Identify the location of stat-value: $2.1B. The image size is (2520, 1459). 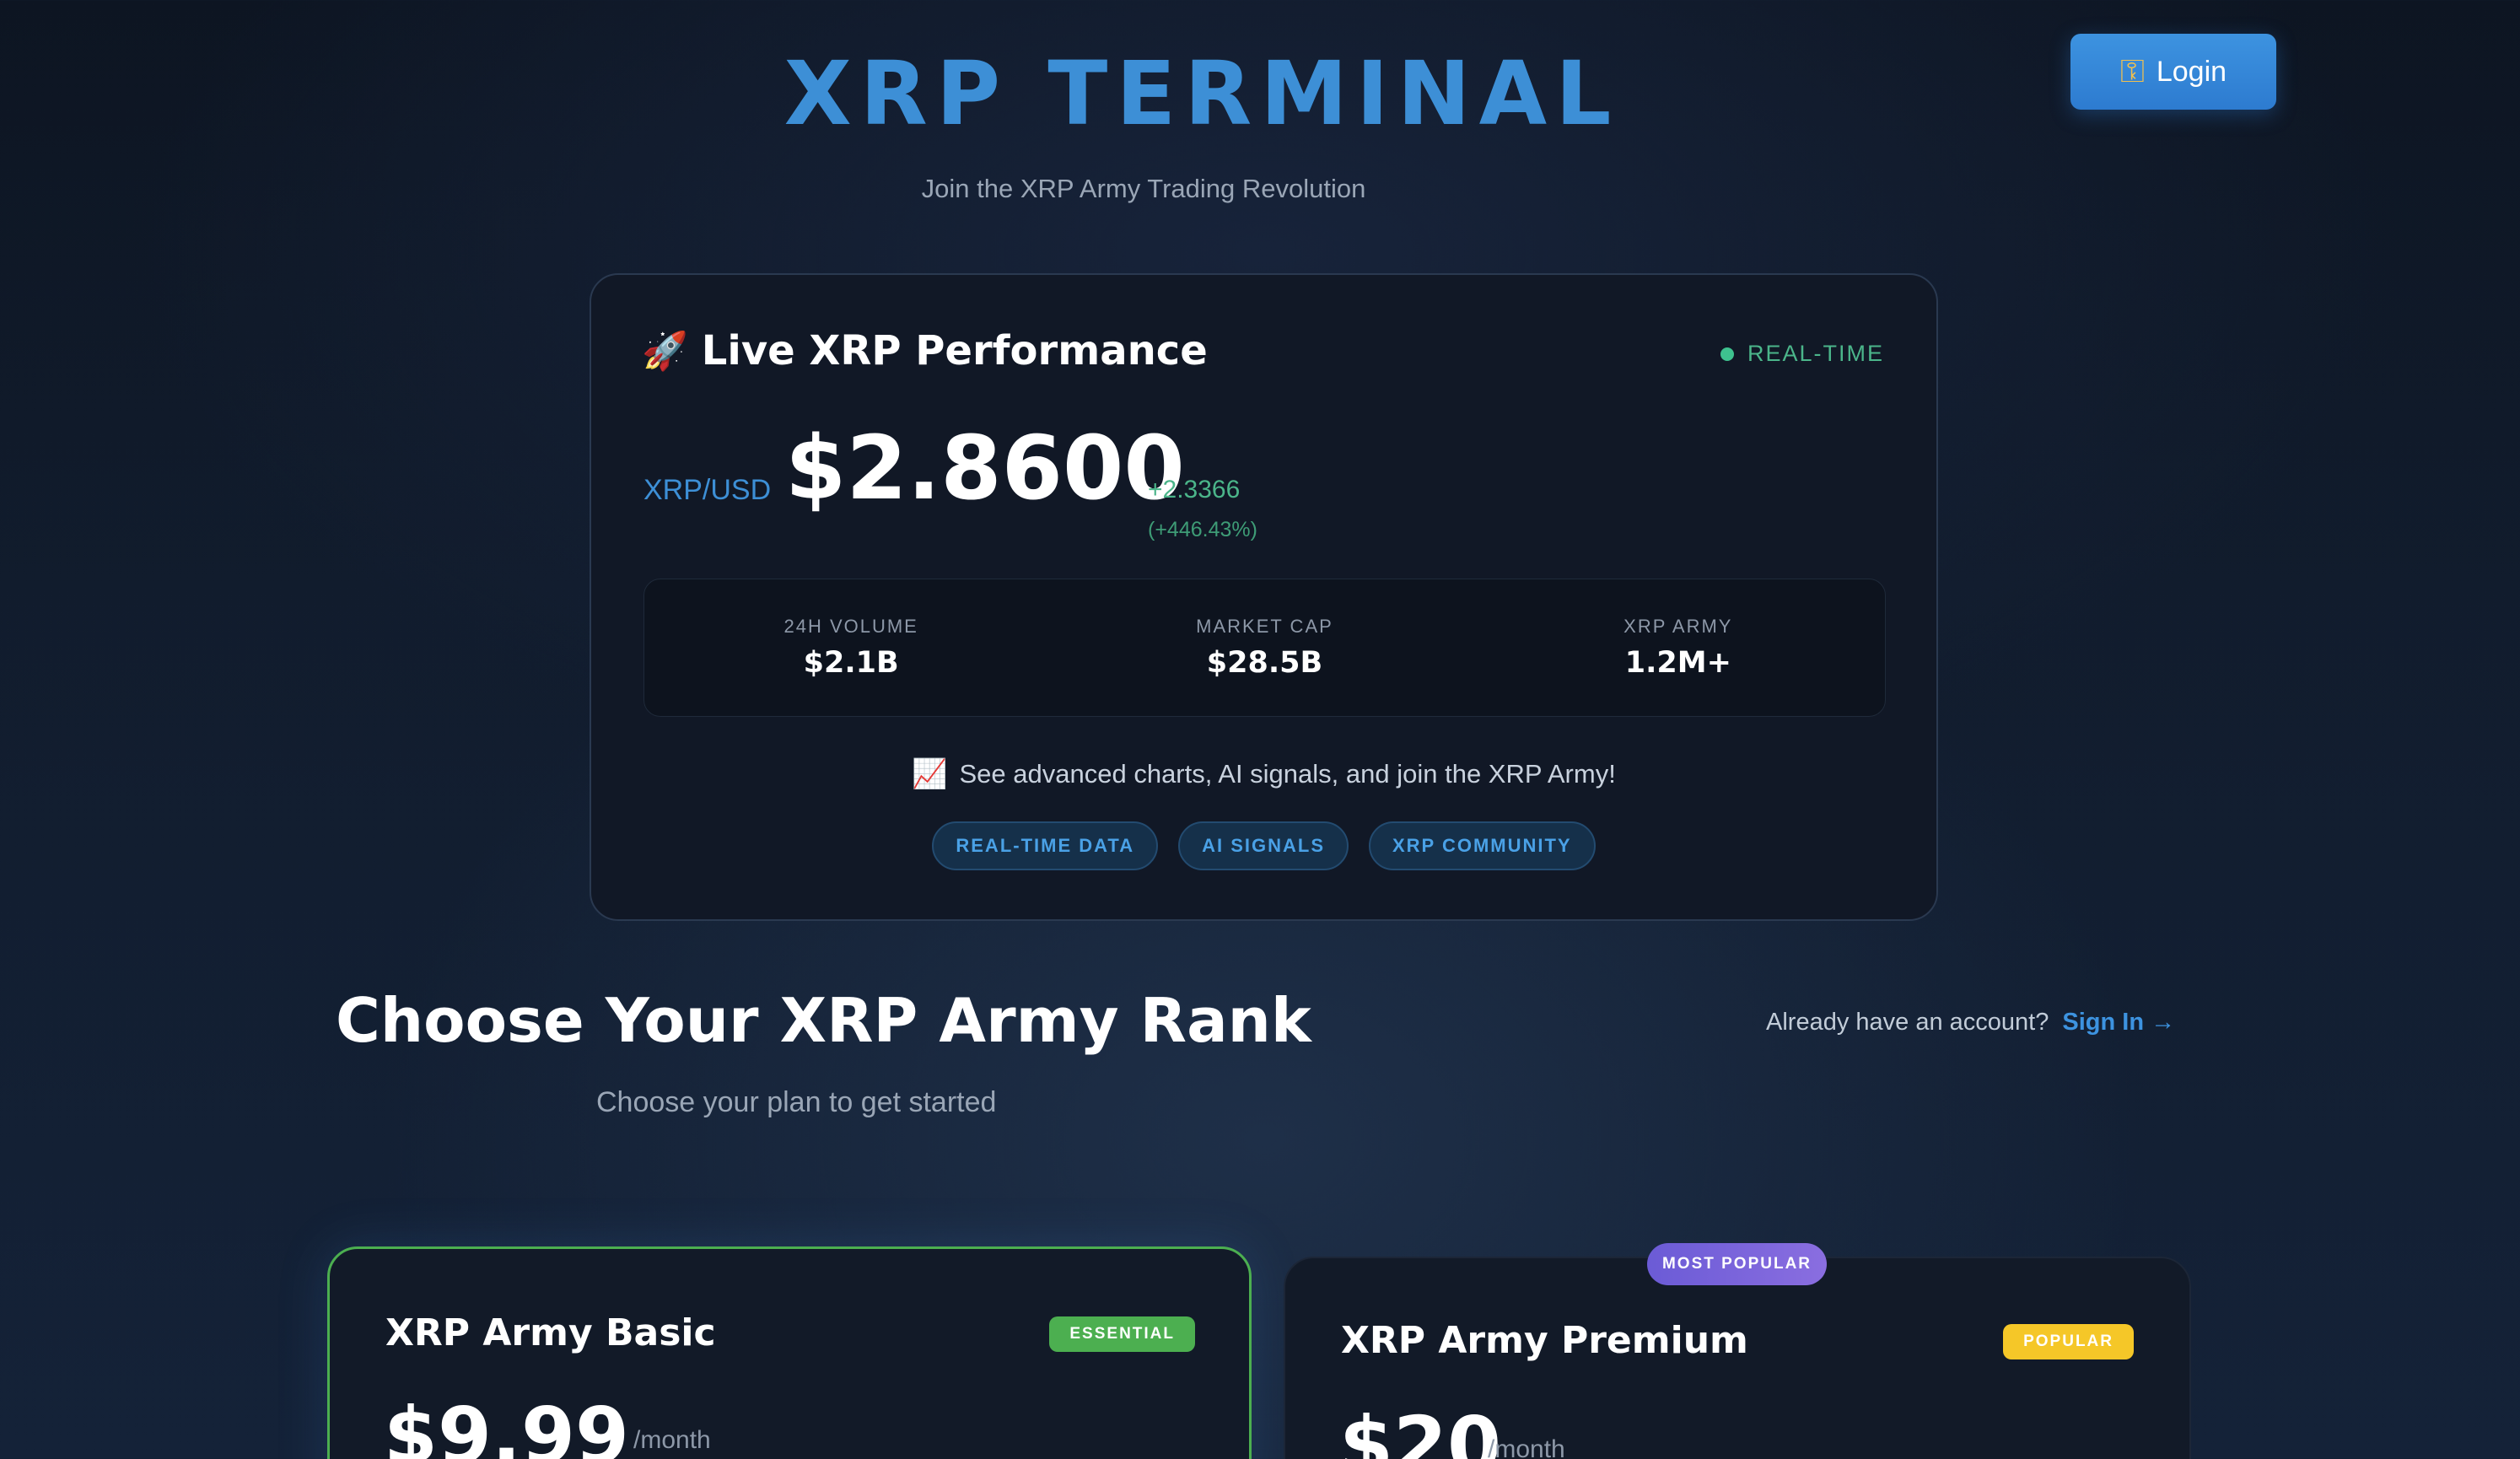
(851, 663).